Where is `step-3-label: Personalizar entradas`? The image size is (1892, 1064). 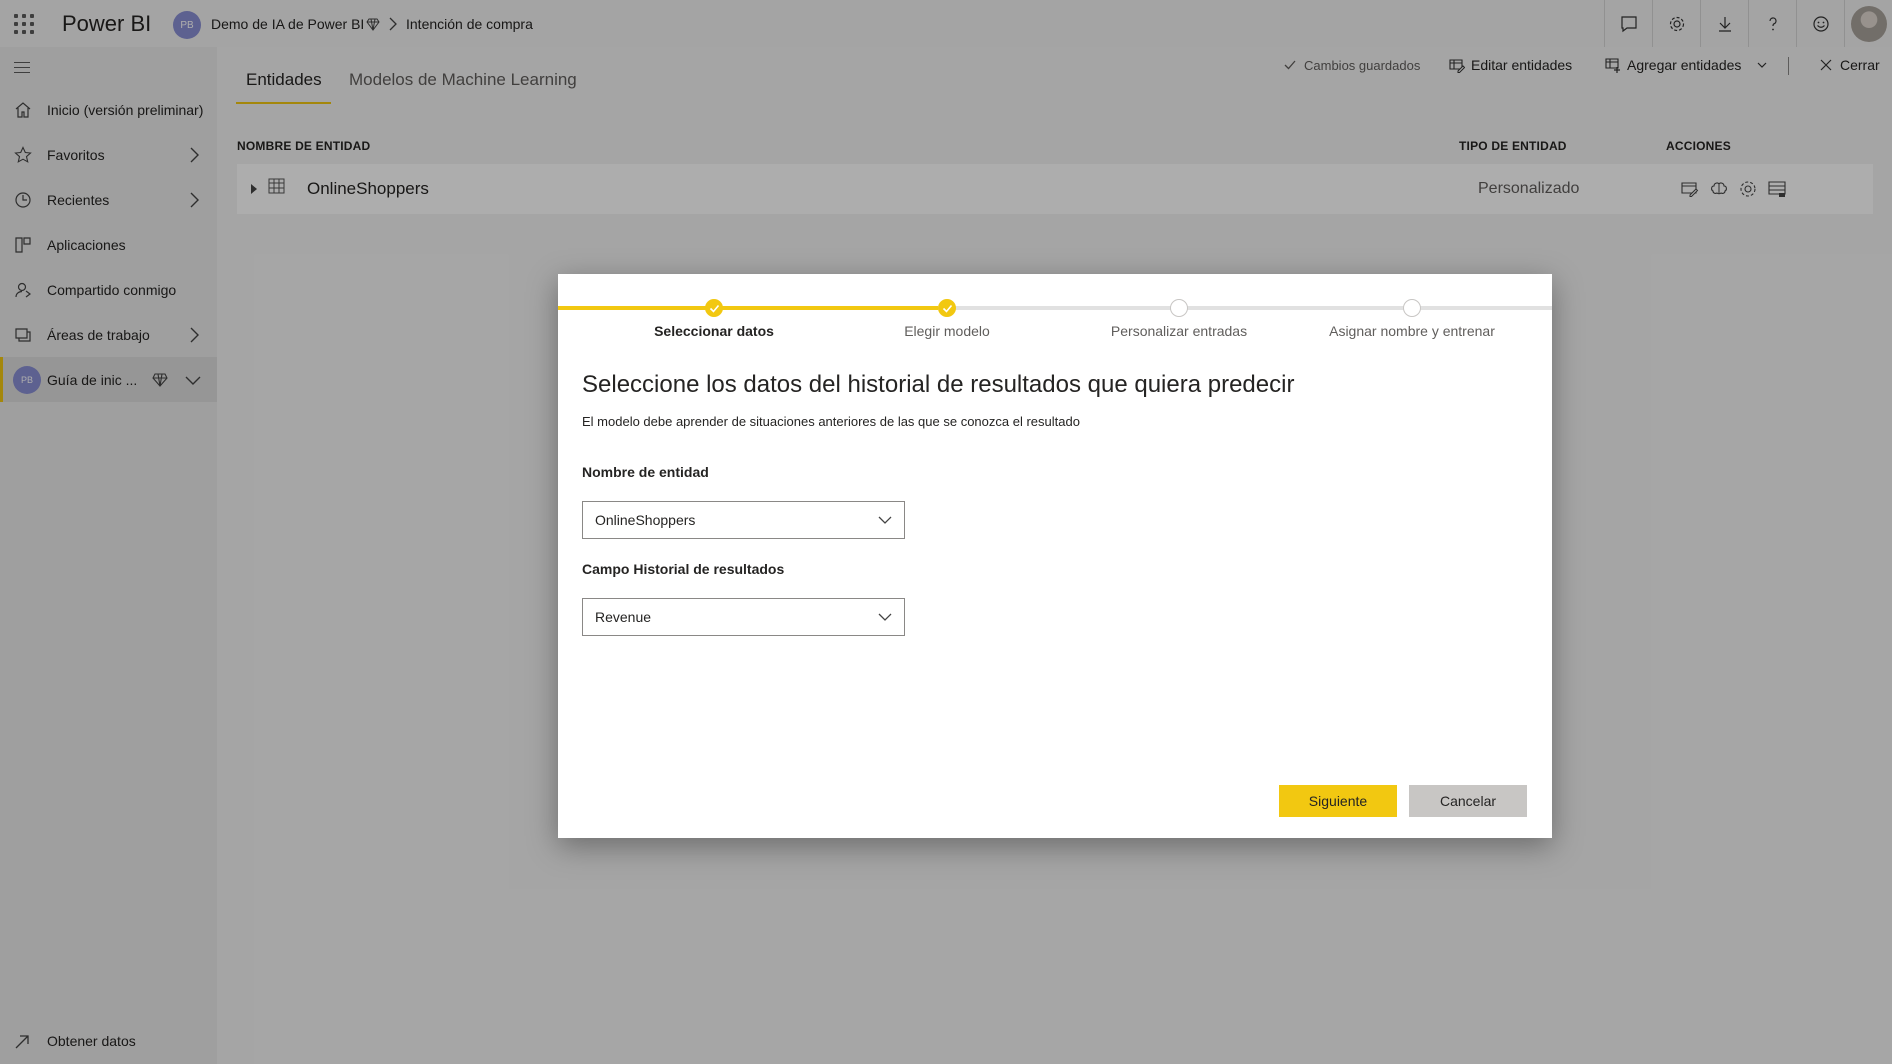
step-3-label: Personalizar entradas is located at coordinates (1179, 331).